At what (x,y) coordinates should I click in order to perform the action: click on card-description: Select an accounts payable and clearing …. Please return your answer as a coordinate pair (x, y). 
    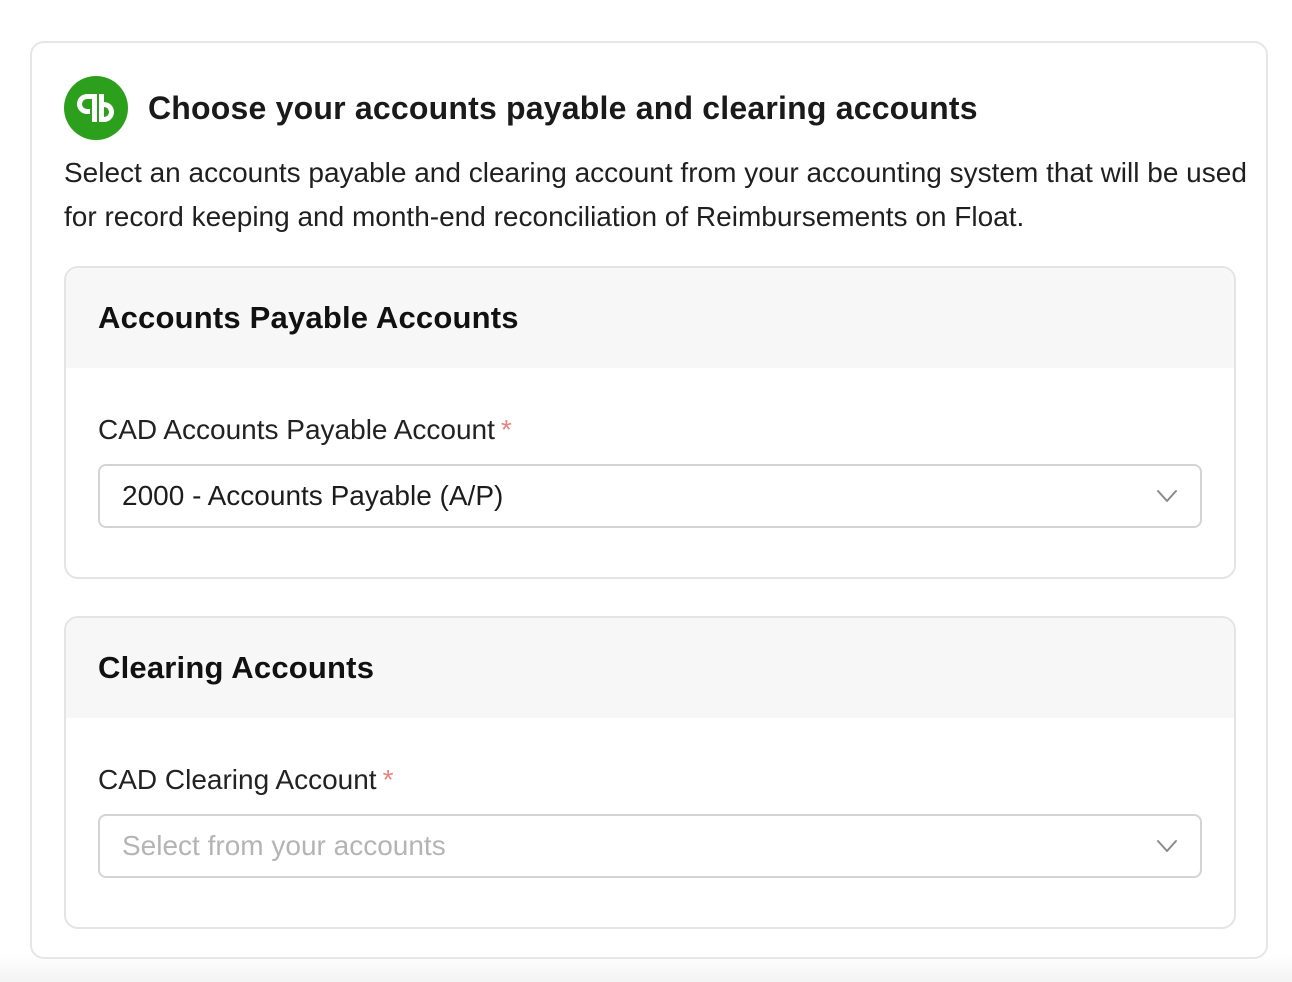
    Looking at the image, I should click on (655, 194).